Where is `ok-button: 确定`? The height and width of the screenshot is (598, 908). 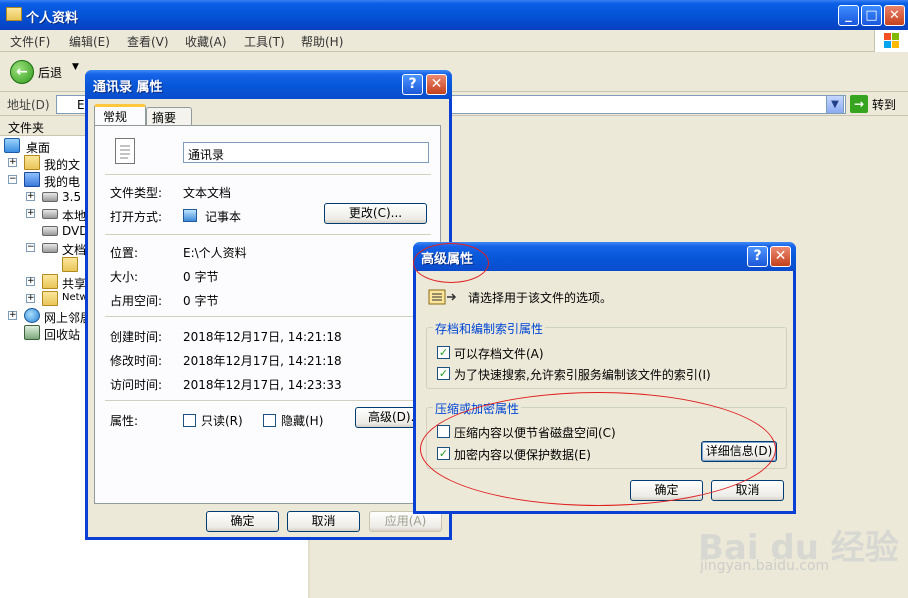
ok-button: 确定 is located at coordinates (242, 521).